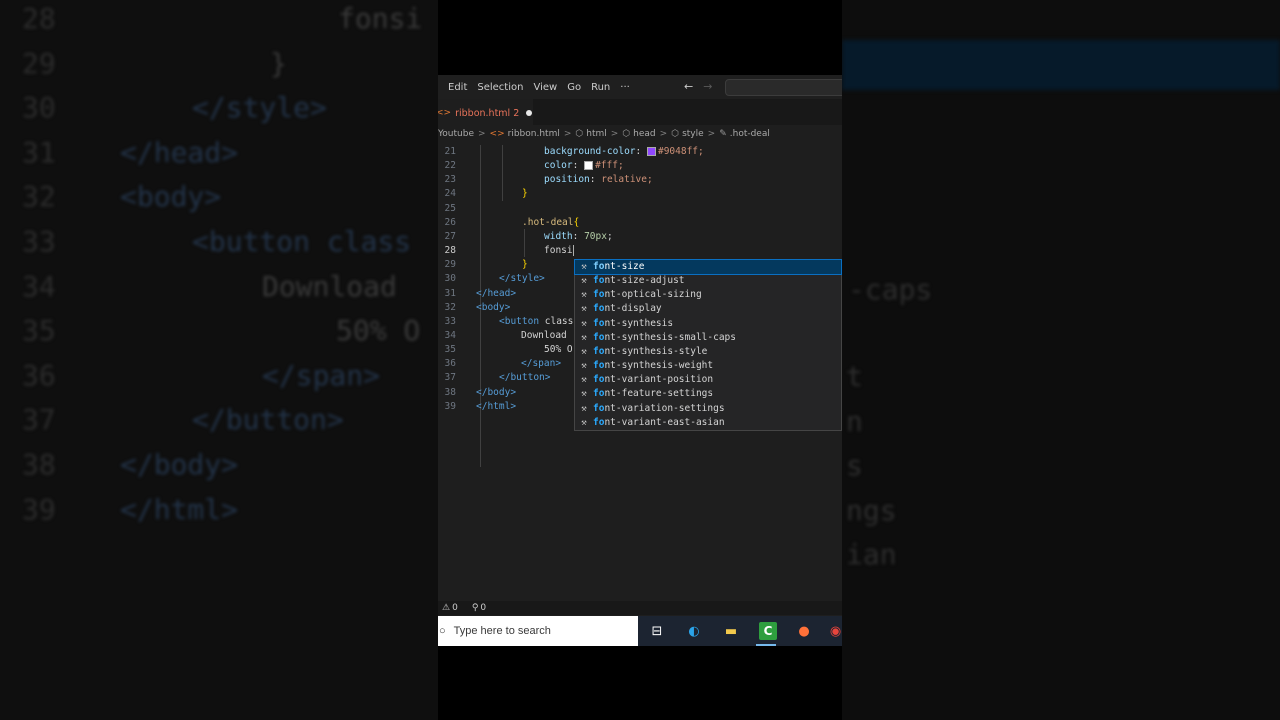 Image resolution: width=1280 pixels, height=720 pixels. I want to click on html-tag: </span>, so click(541, 364).